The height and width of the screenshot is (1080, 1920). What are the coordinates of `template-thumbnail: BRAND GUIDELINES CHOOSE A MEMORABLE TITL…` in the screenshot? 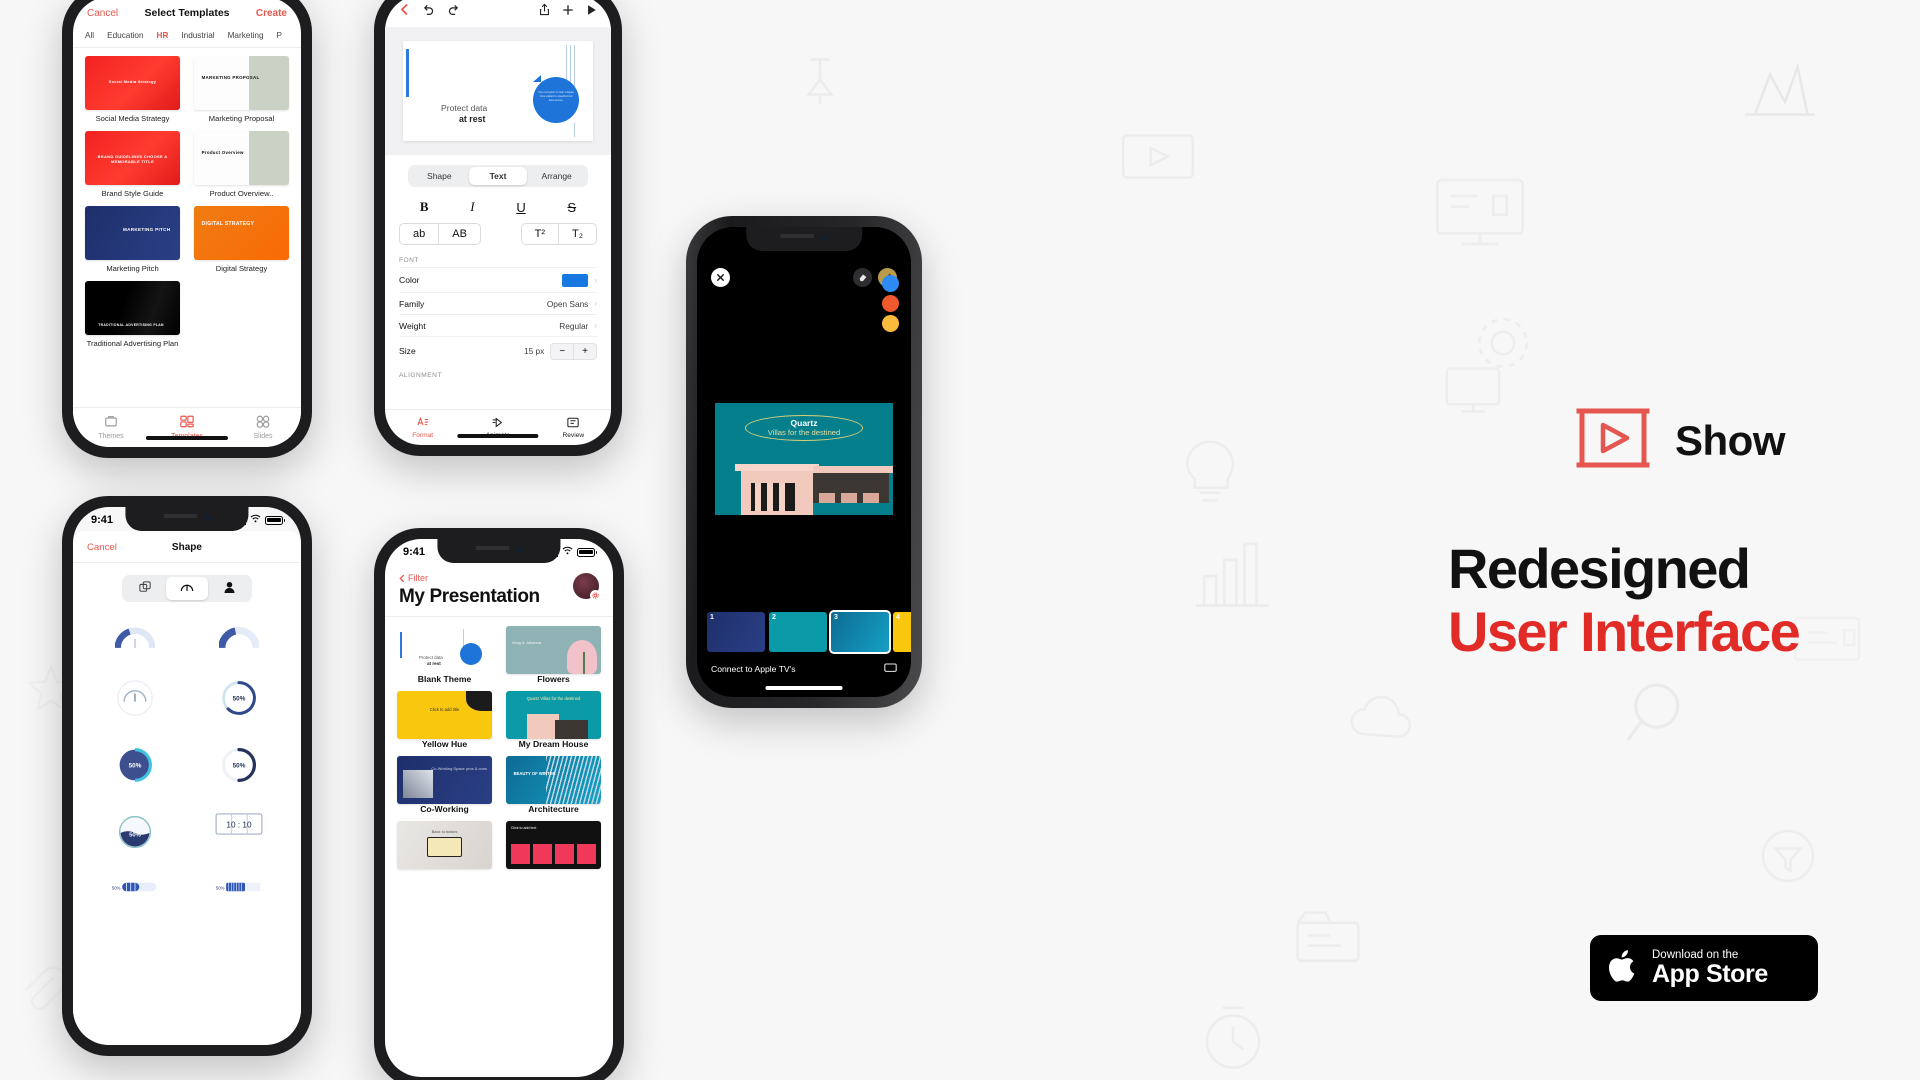 It's located at (132, 158).